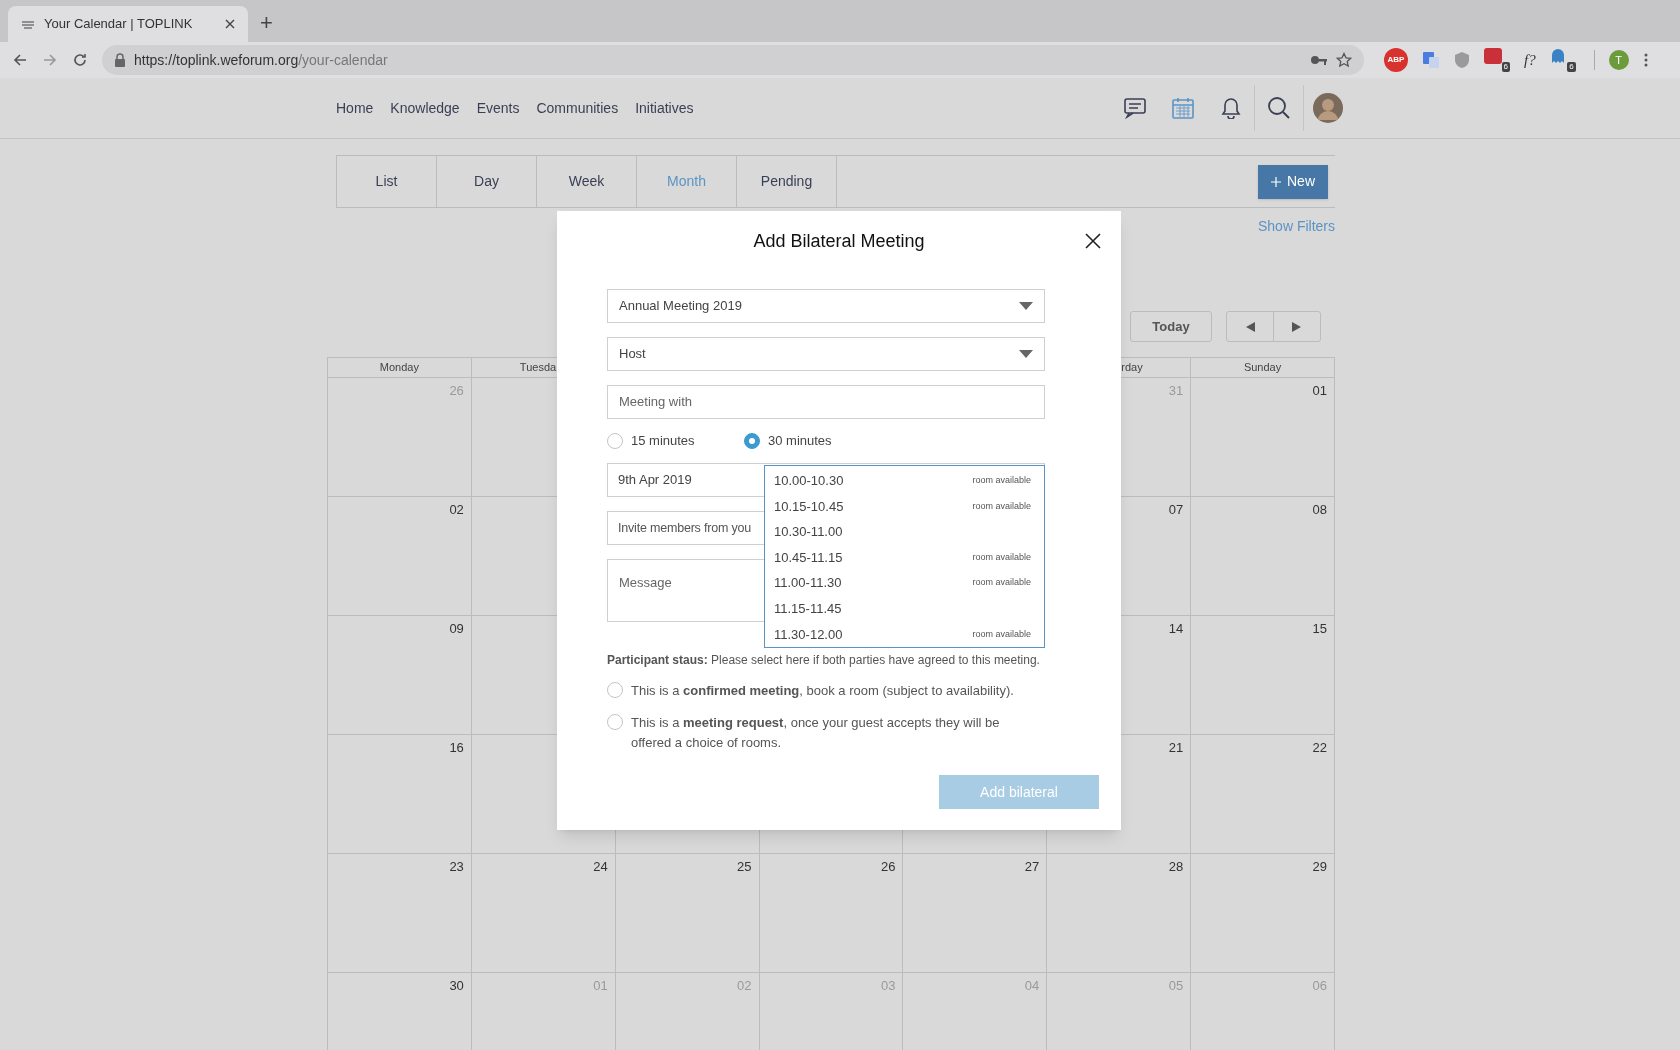 The height and width of the screenshot is (1050, 1680). What do you see at coordinates (1319, 867) in the screenshot?
I see `day-number: 29` at bounding box center [1319, 867].